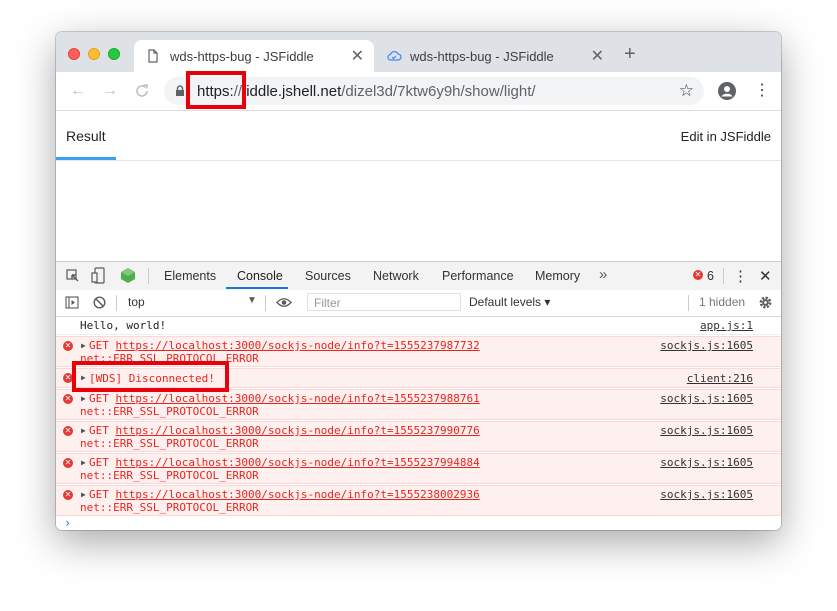 This screenshot has height=611, width=837. I want to click on highlight-box-https, so click(216, 90).